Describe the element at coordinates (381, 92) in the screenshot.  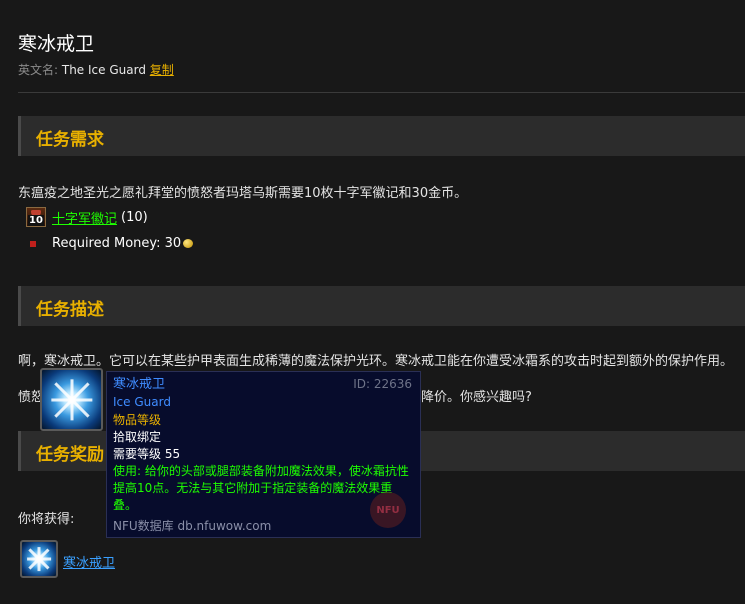
I see `title-divider` at that location.